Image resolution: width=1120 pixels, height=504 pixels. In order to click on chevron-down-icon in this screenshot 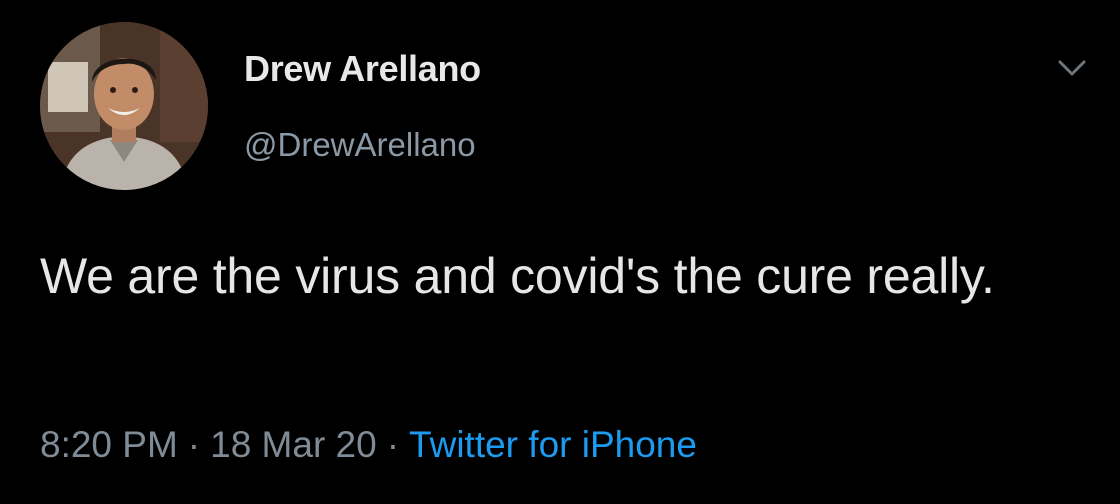, I will do `click(1072, 67)`.